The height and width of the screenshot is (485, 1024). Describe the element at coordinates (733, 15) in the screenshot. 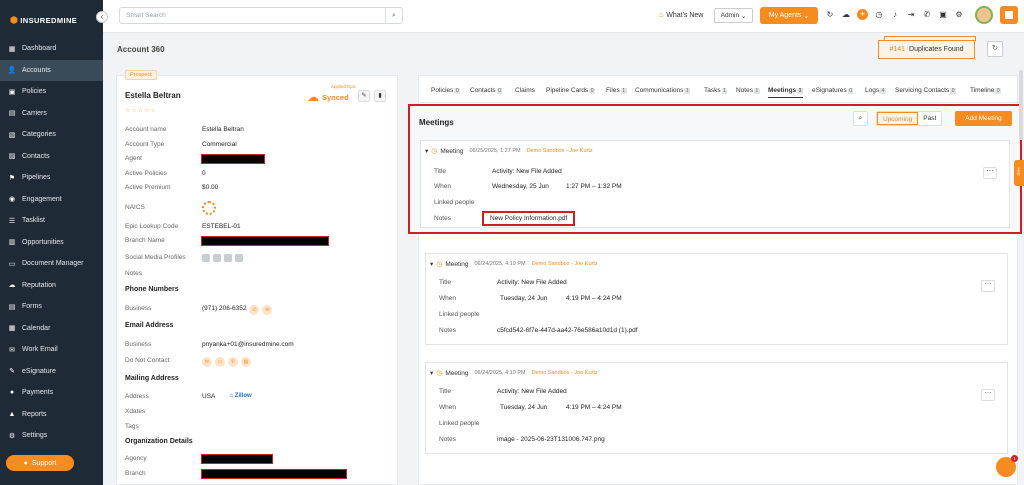

I see `role-select: Admin ⌄` at that location.